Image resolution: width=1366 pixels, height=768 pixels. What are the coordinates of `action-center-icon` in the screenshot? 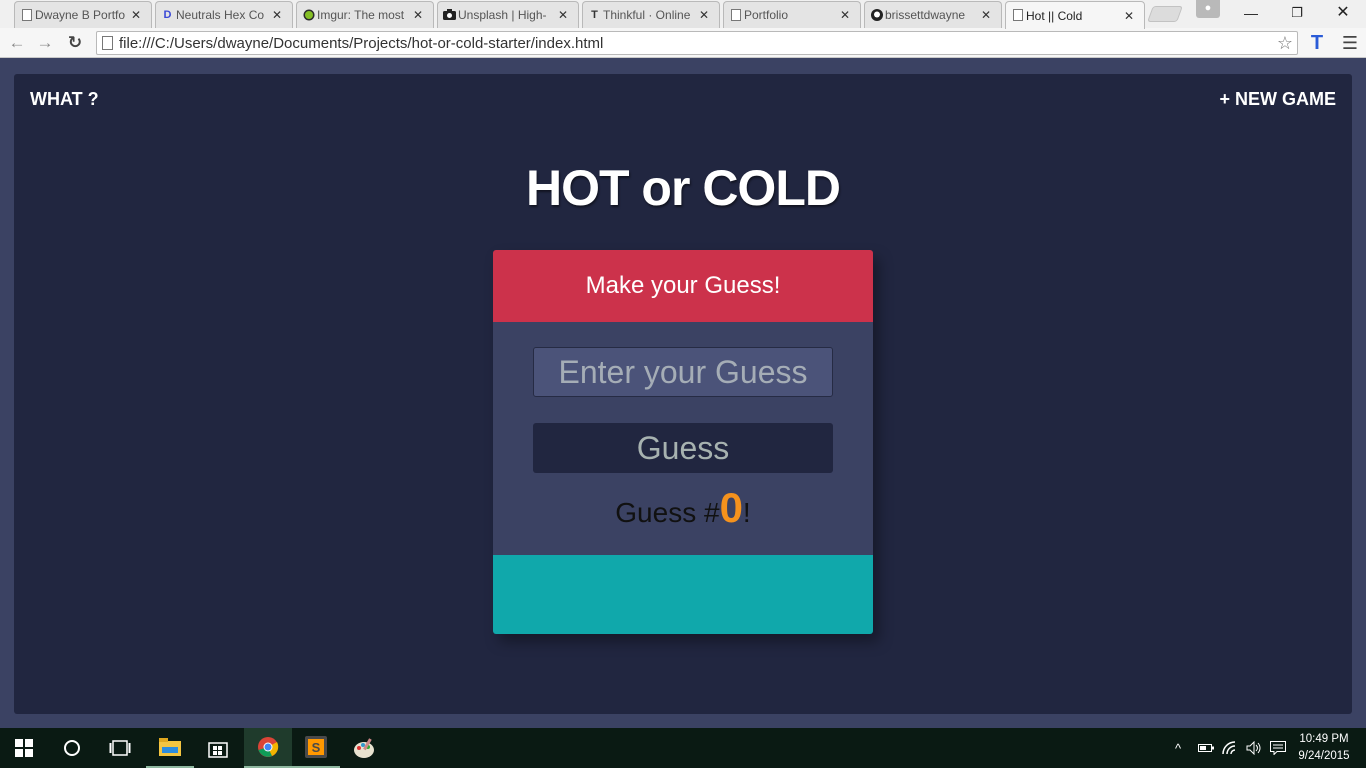 It's located at (1278, 748).